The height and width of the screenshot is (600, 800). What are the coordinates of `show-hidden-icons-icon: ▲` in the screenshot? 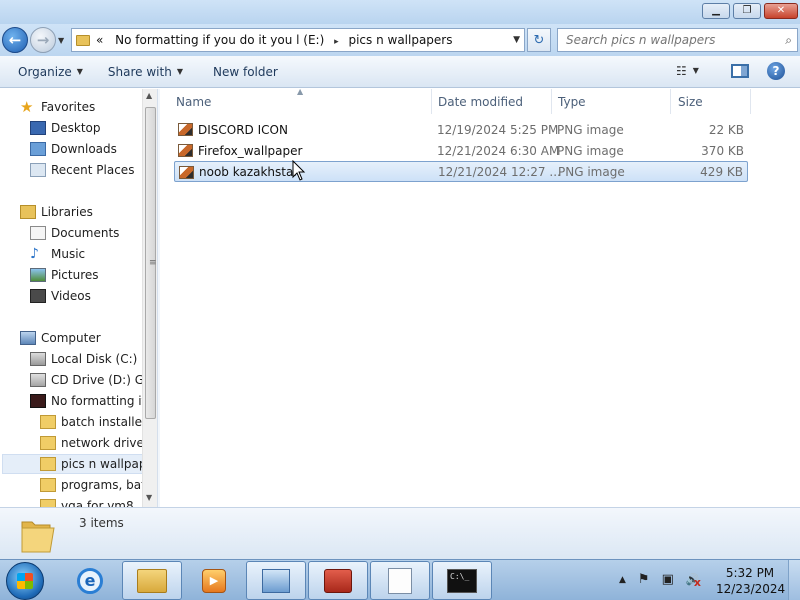 It's located at (622, 580).